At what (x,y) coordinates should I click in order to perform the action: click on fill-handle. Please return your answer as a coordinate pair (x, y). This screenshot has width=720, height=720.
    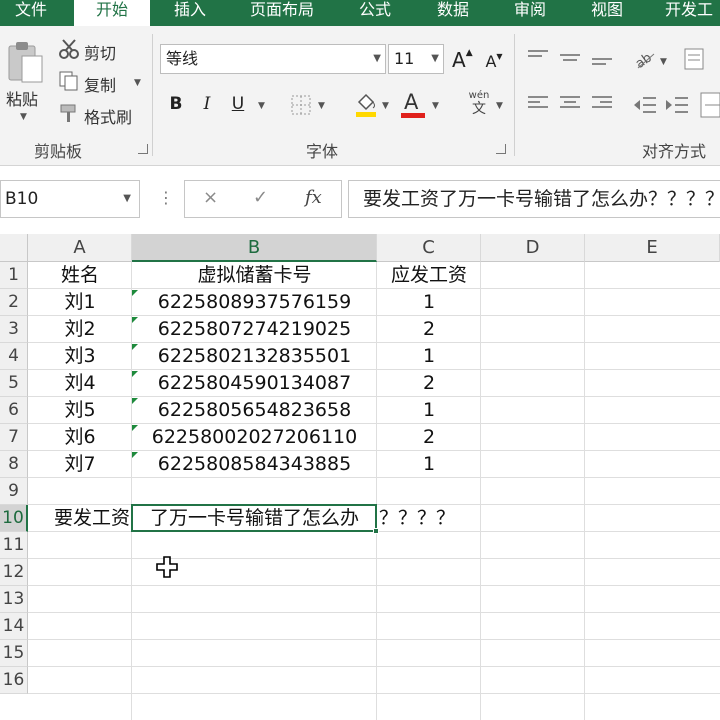
    Looking at the image, I should click on (376, 531).